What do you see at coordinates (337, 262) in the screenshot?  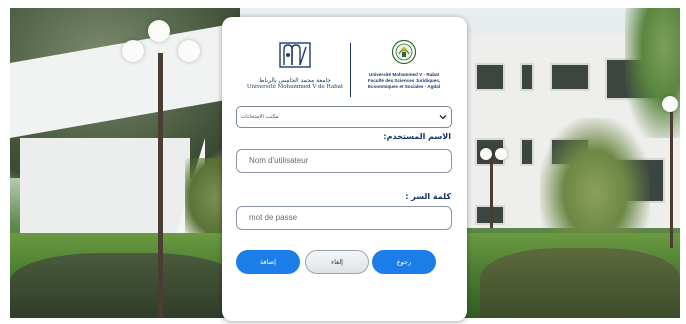 I see `cancel-button: إلغاء` at bounding box center [337, 262].